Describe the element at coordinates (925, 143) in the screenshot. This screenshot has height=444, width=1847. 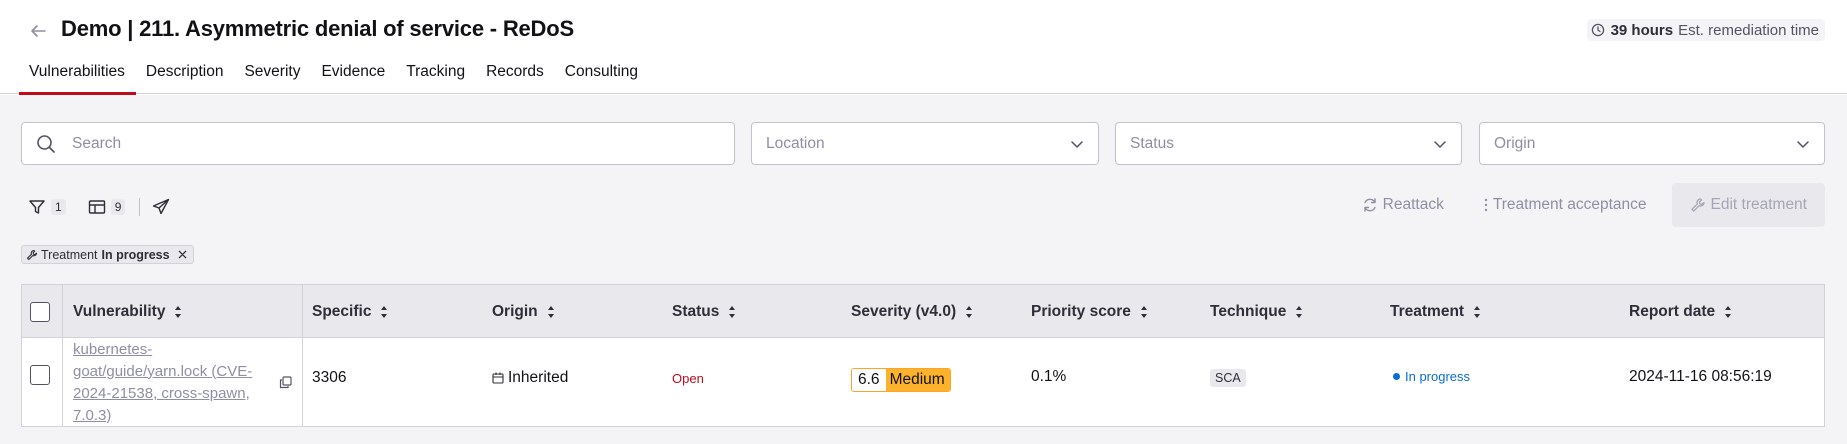
I see `location-select: Location` at that location.